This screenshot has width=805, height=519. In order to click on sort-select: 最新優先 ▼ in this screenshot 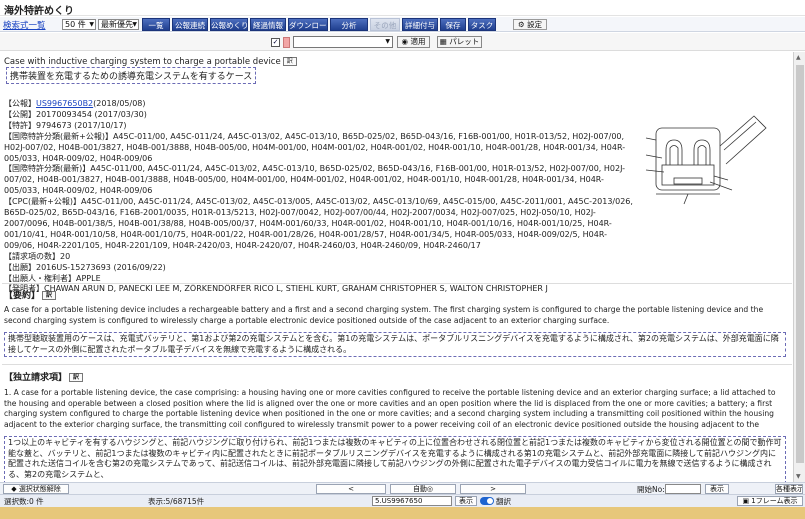, I will do `click(118, 24)`.